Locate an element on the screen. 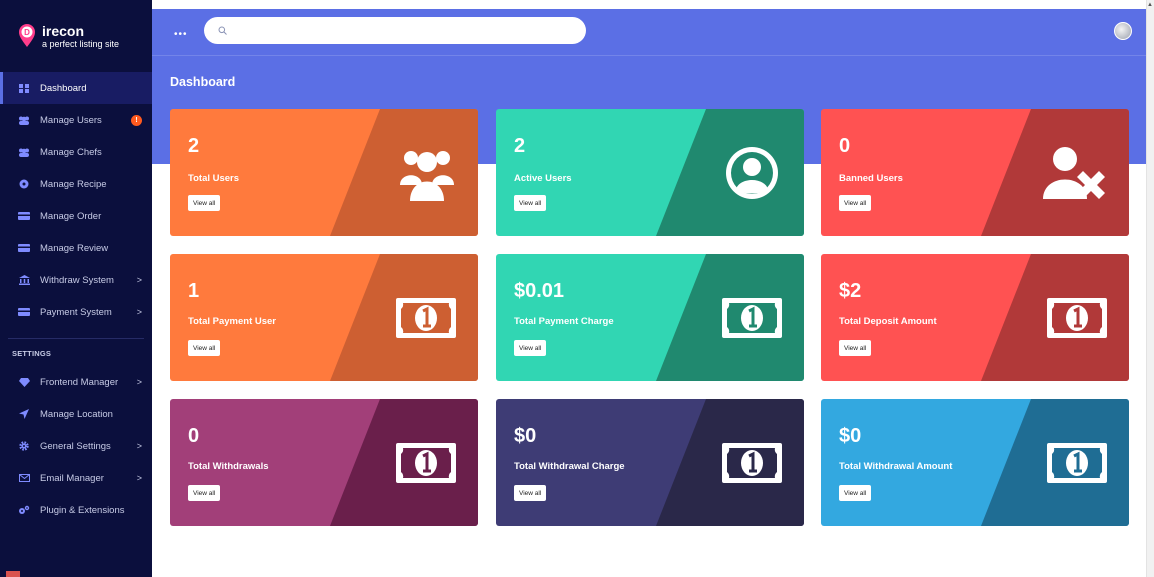 Image resolution: width=1154 pixels, height=577 pixels. sidebar-item-label: Dashboard is located at coordinates (63, 88).